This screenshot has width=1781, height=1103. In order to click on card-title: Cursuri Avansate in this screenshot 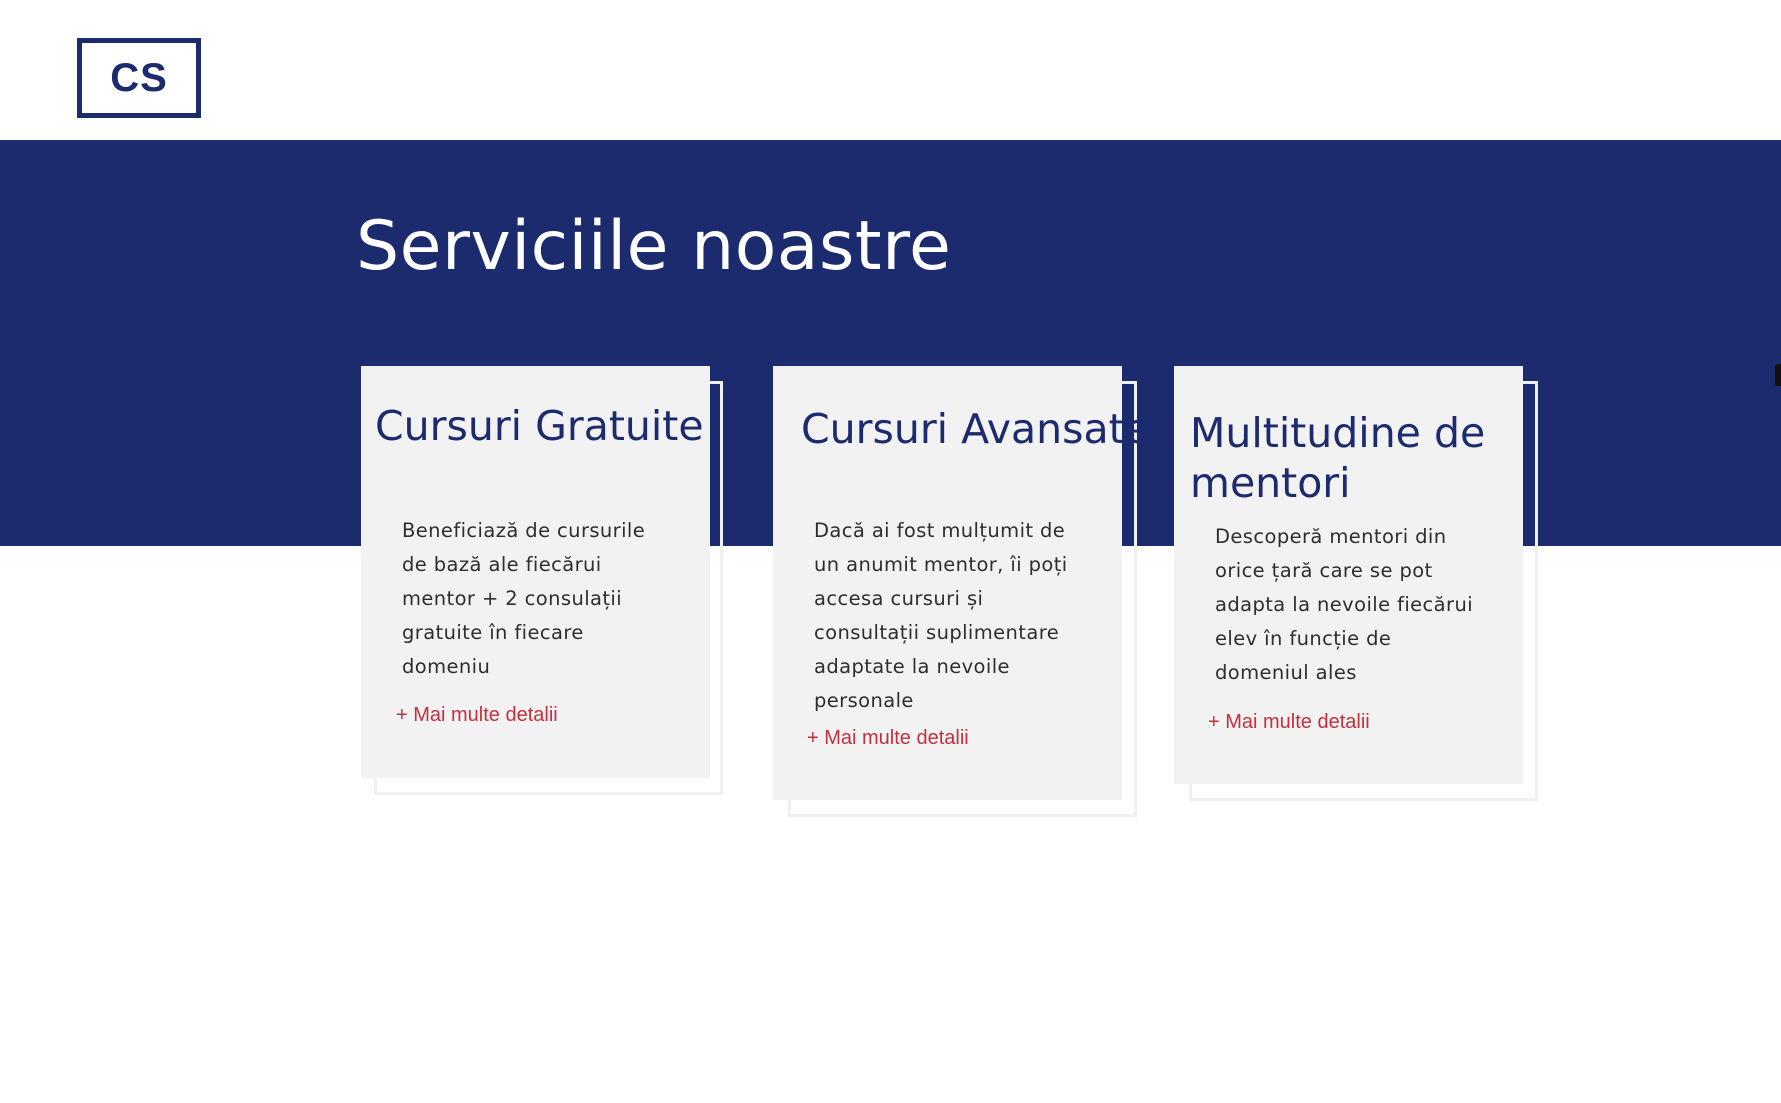, I will do `click(975, 429)`.